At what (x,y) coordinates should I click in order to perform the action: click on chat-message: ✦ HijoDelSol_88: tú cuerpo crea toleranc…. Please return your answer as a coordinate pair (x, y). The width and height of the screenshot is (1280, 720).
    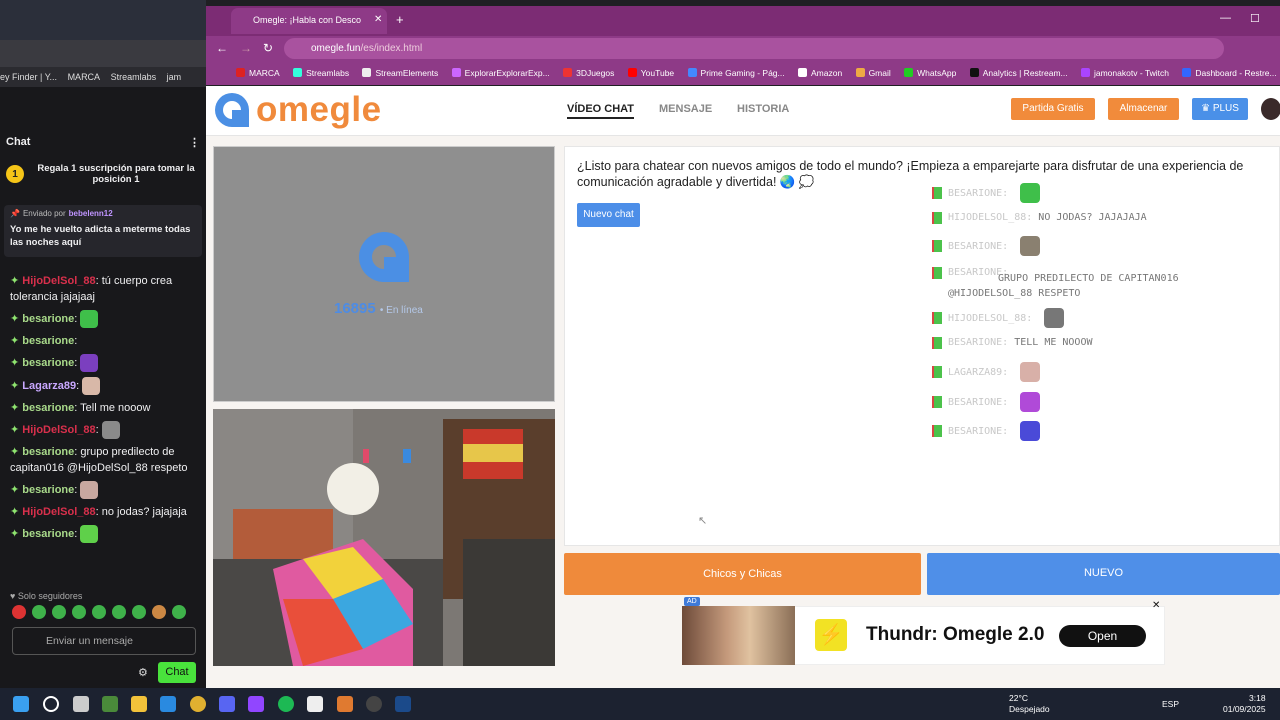
    Looking at the image, I should click on (91, 289).